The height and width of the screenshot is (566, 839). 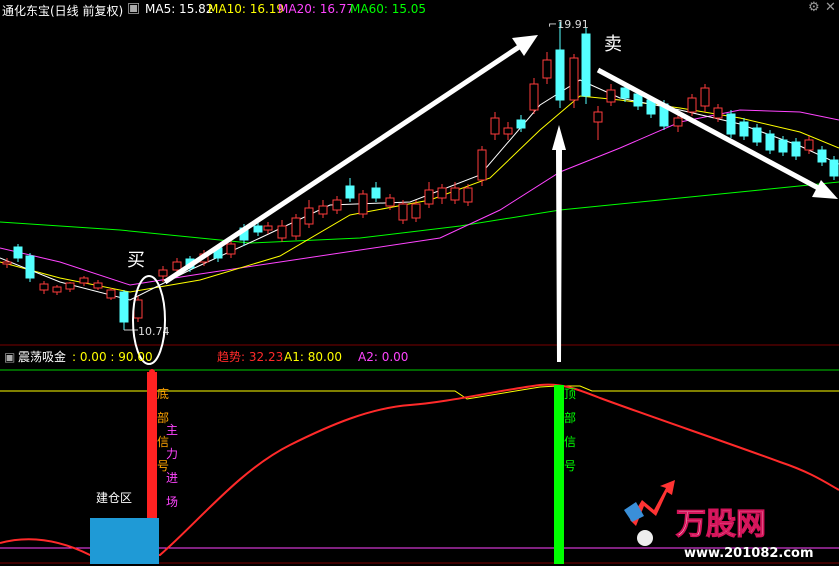 I want to click on main-char-2: 力, so click(x=172, y=454).